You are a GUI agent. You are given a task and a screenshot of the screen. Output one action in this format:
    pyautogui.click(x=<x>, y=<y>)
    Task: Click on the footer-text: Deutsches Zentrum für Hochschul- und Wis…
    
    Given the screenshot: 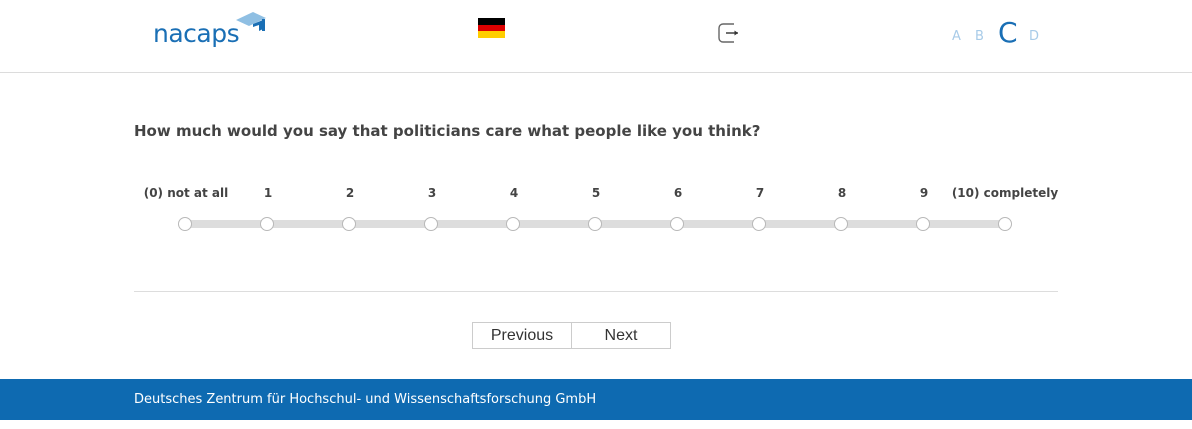 What is the action you would take?
    pyautogui.click(x=365, y=399)
    